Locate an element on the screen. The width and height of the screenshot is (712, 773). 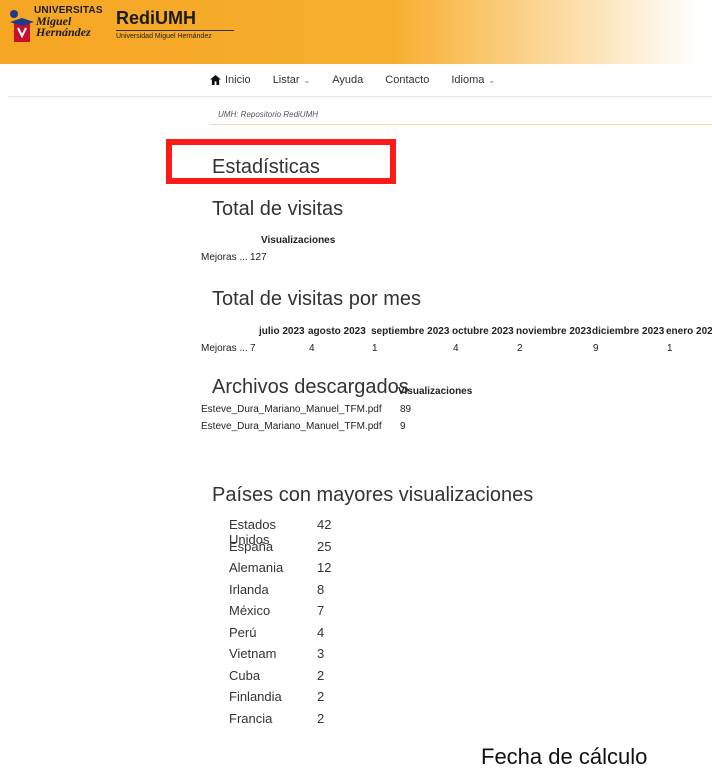
nav-listar-label: Listar is located at coordinates (286, 80).